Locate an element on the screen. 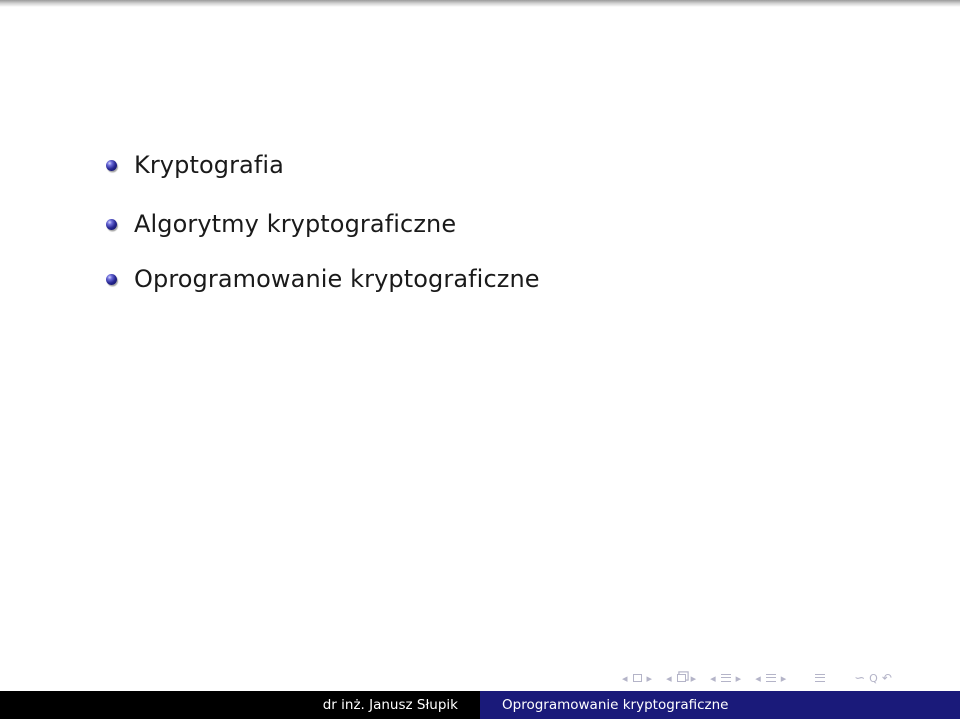 The image size is (960, 719). section-icon is located at coordinates (770, 678).